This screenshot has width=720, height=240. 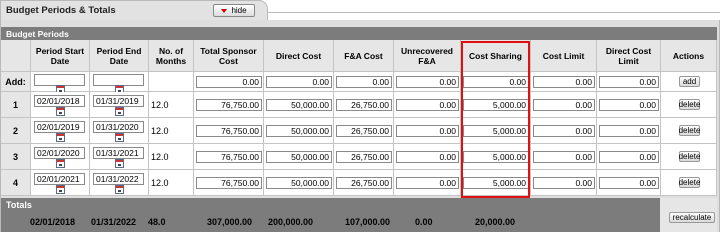 What do you see at coordinates (564, 131) in the screenshot?
I see `period-row-2-cost-limit-input: 0.00` at bounding box center [564, 131].